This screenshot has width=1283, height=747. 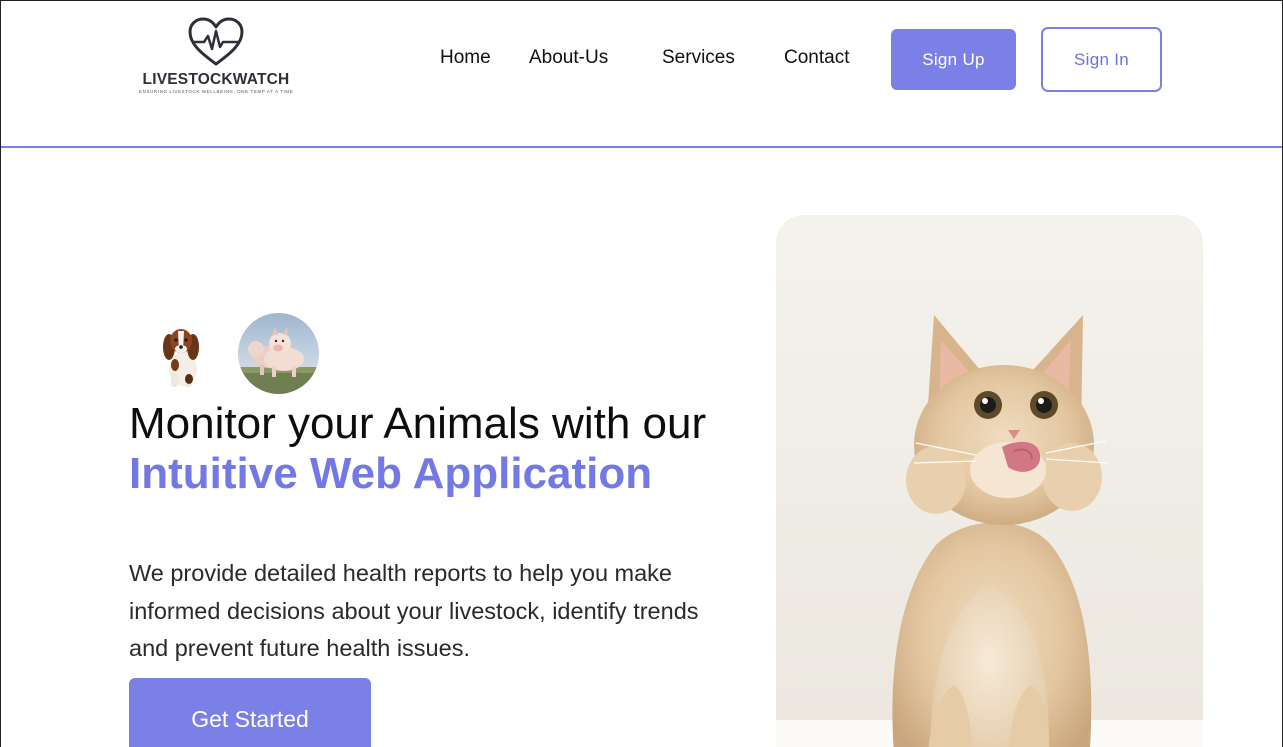 I want to click on hero-headline-text: Monitor your Animals with our, so click(x=418, y=423).